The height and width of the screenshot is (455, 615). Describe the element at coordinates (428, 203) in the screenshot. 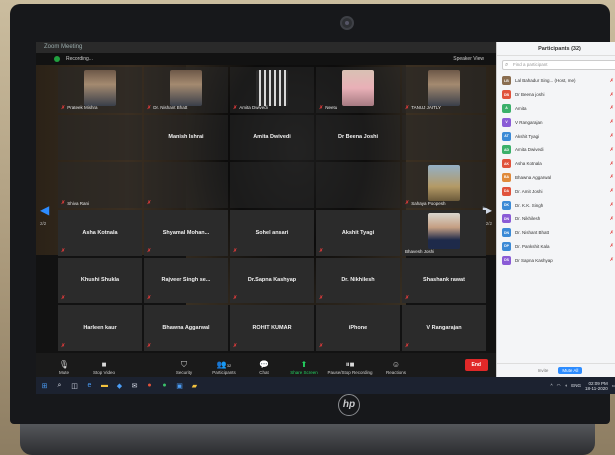

I see `participant-label-text: Sahaya Poopesh` at that location.